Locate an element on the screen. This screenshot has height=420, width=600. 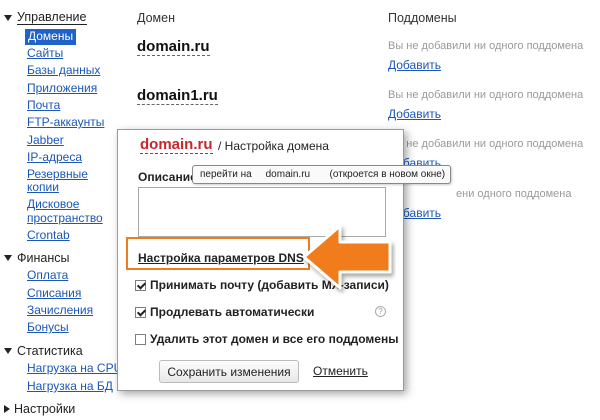
domain-link-domain-ru: domain.ru is located at coordinates (173, 47).